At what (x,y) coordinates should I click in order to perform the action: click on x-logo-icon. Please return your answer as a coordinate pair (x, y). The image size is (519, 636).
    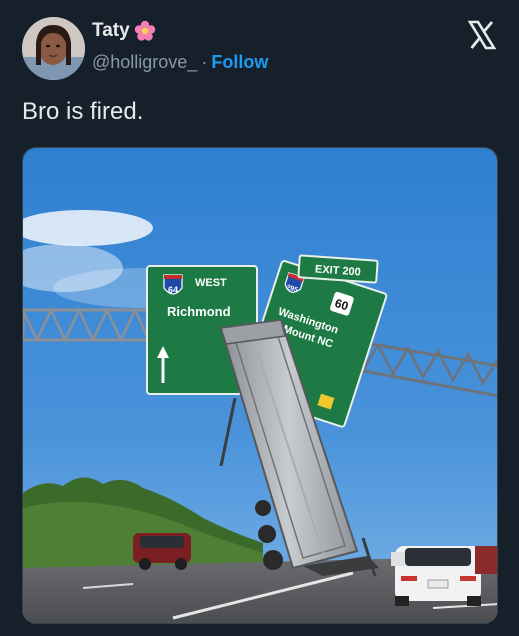
    Looking at the image, I should click on (482, 35).